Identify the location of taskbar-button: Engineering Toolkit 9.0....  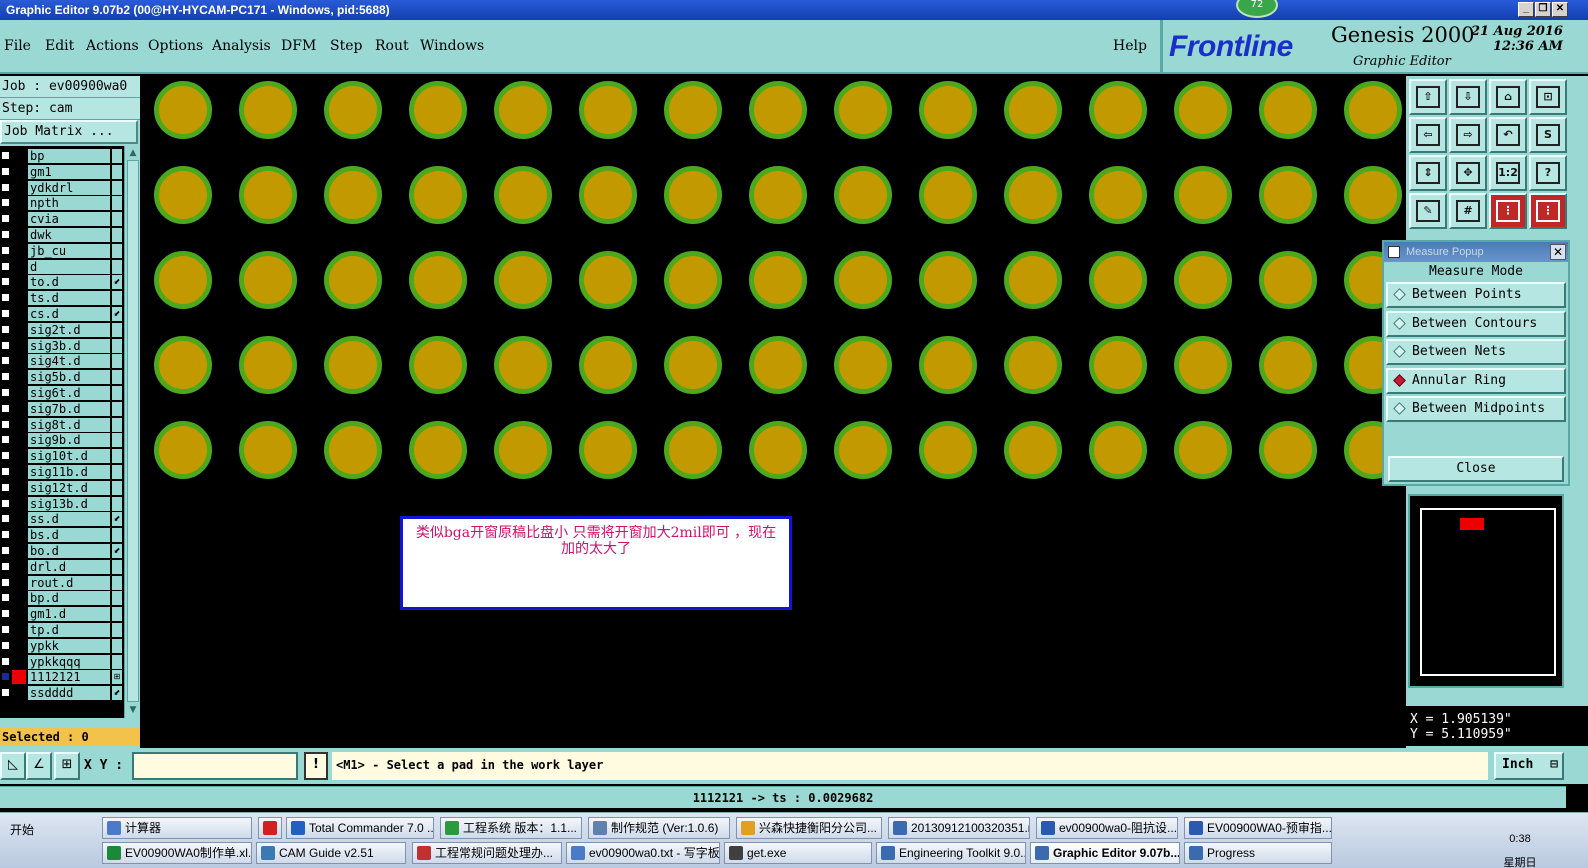
(951, 853).